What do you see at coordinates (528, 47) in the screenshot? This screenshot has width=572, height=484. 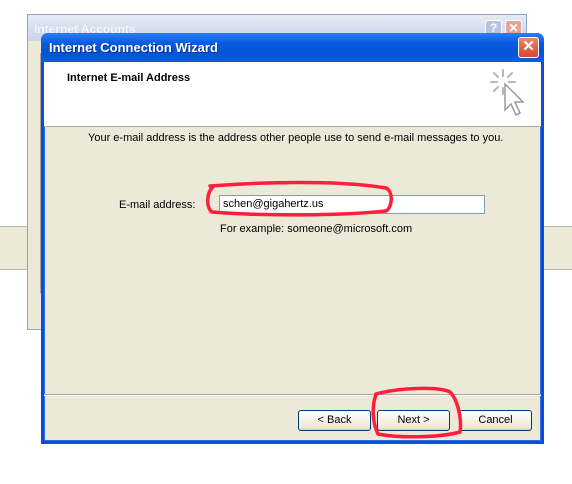 I see `wizard-close-button: ✕` at bounding box center [528, 47].